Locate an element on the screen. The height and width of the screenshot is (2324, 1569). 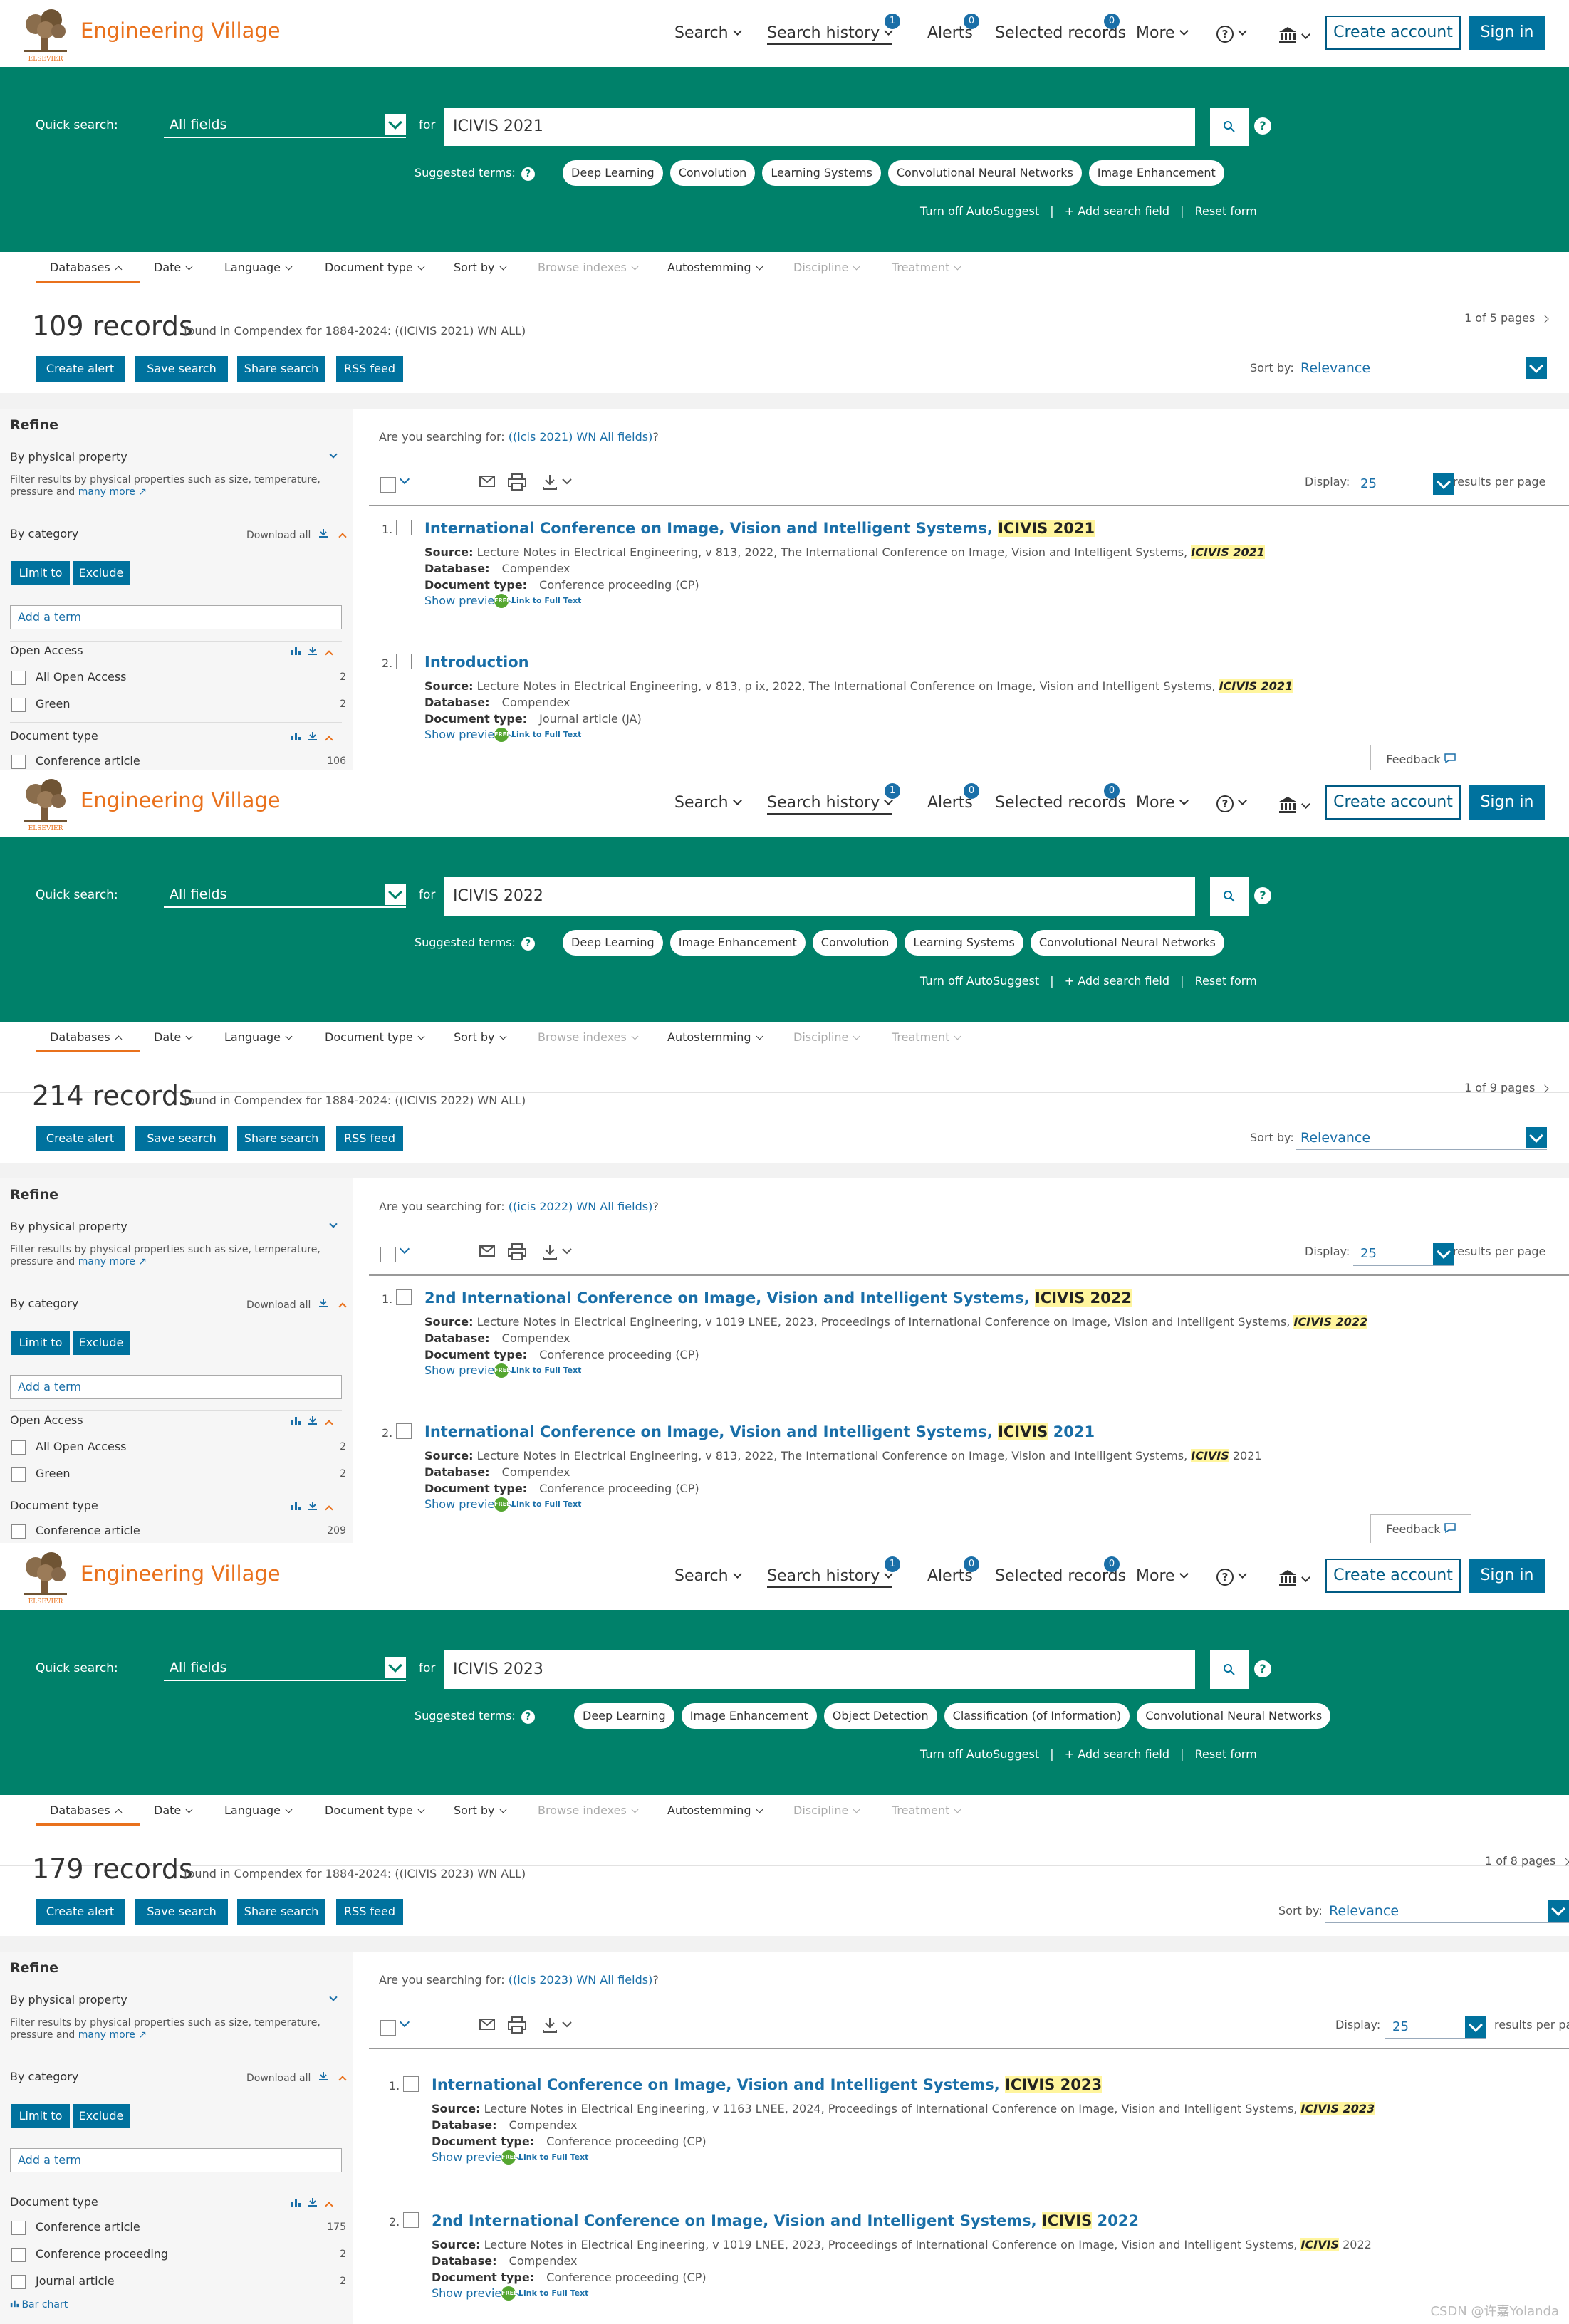
facet-option: Journal article 2 is located at coordinates (178, 2281).